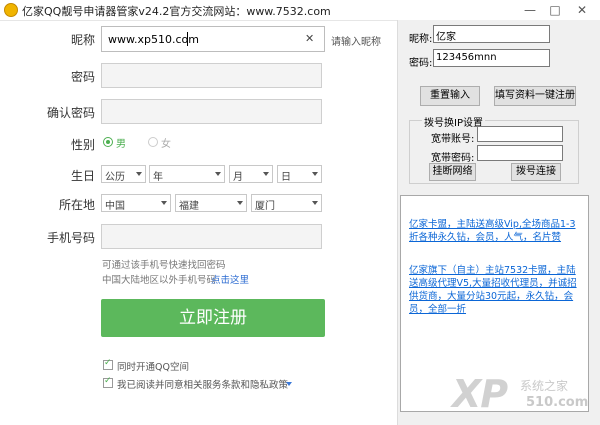 This screenshot has width=600, height=425. What do you see at coordinates (211, 203) in the screenshot?
I see `province-select: 福建` at bounding box center [211, 203].